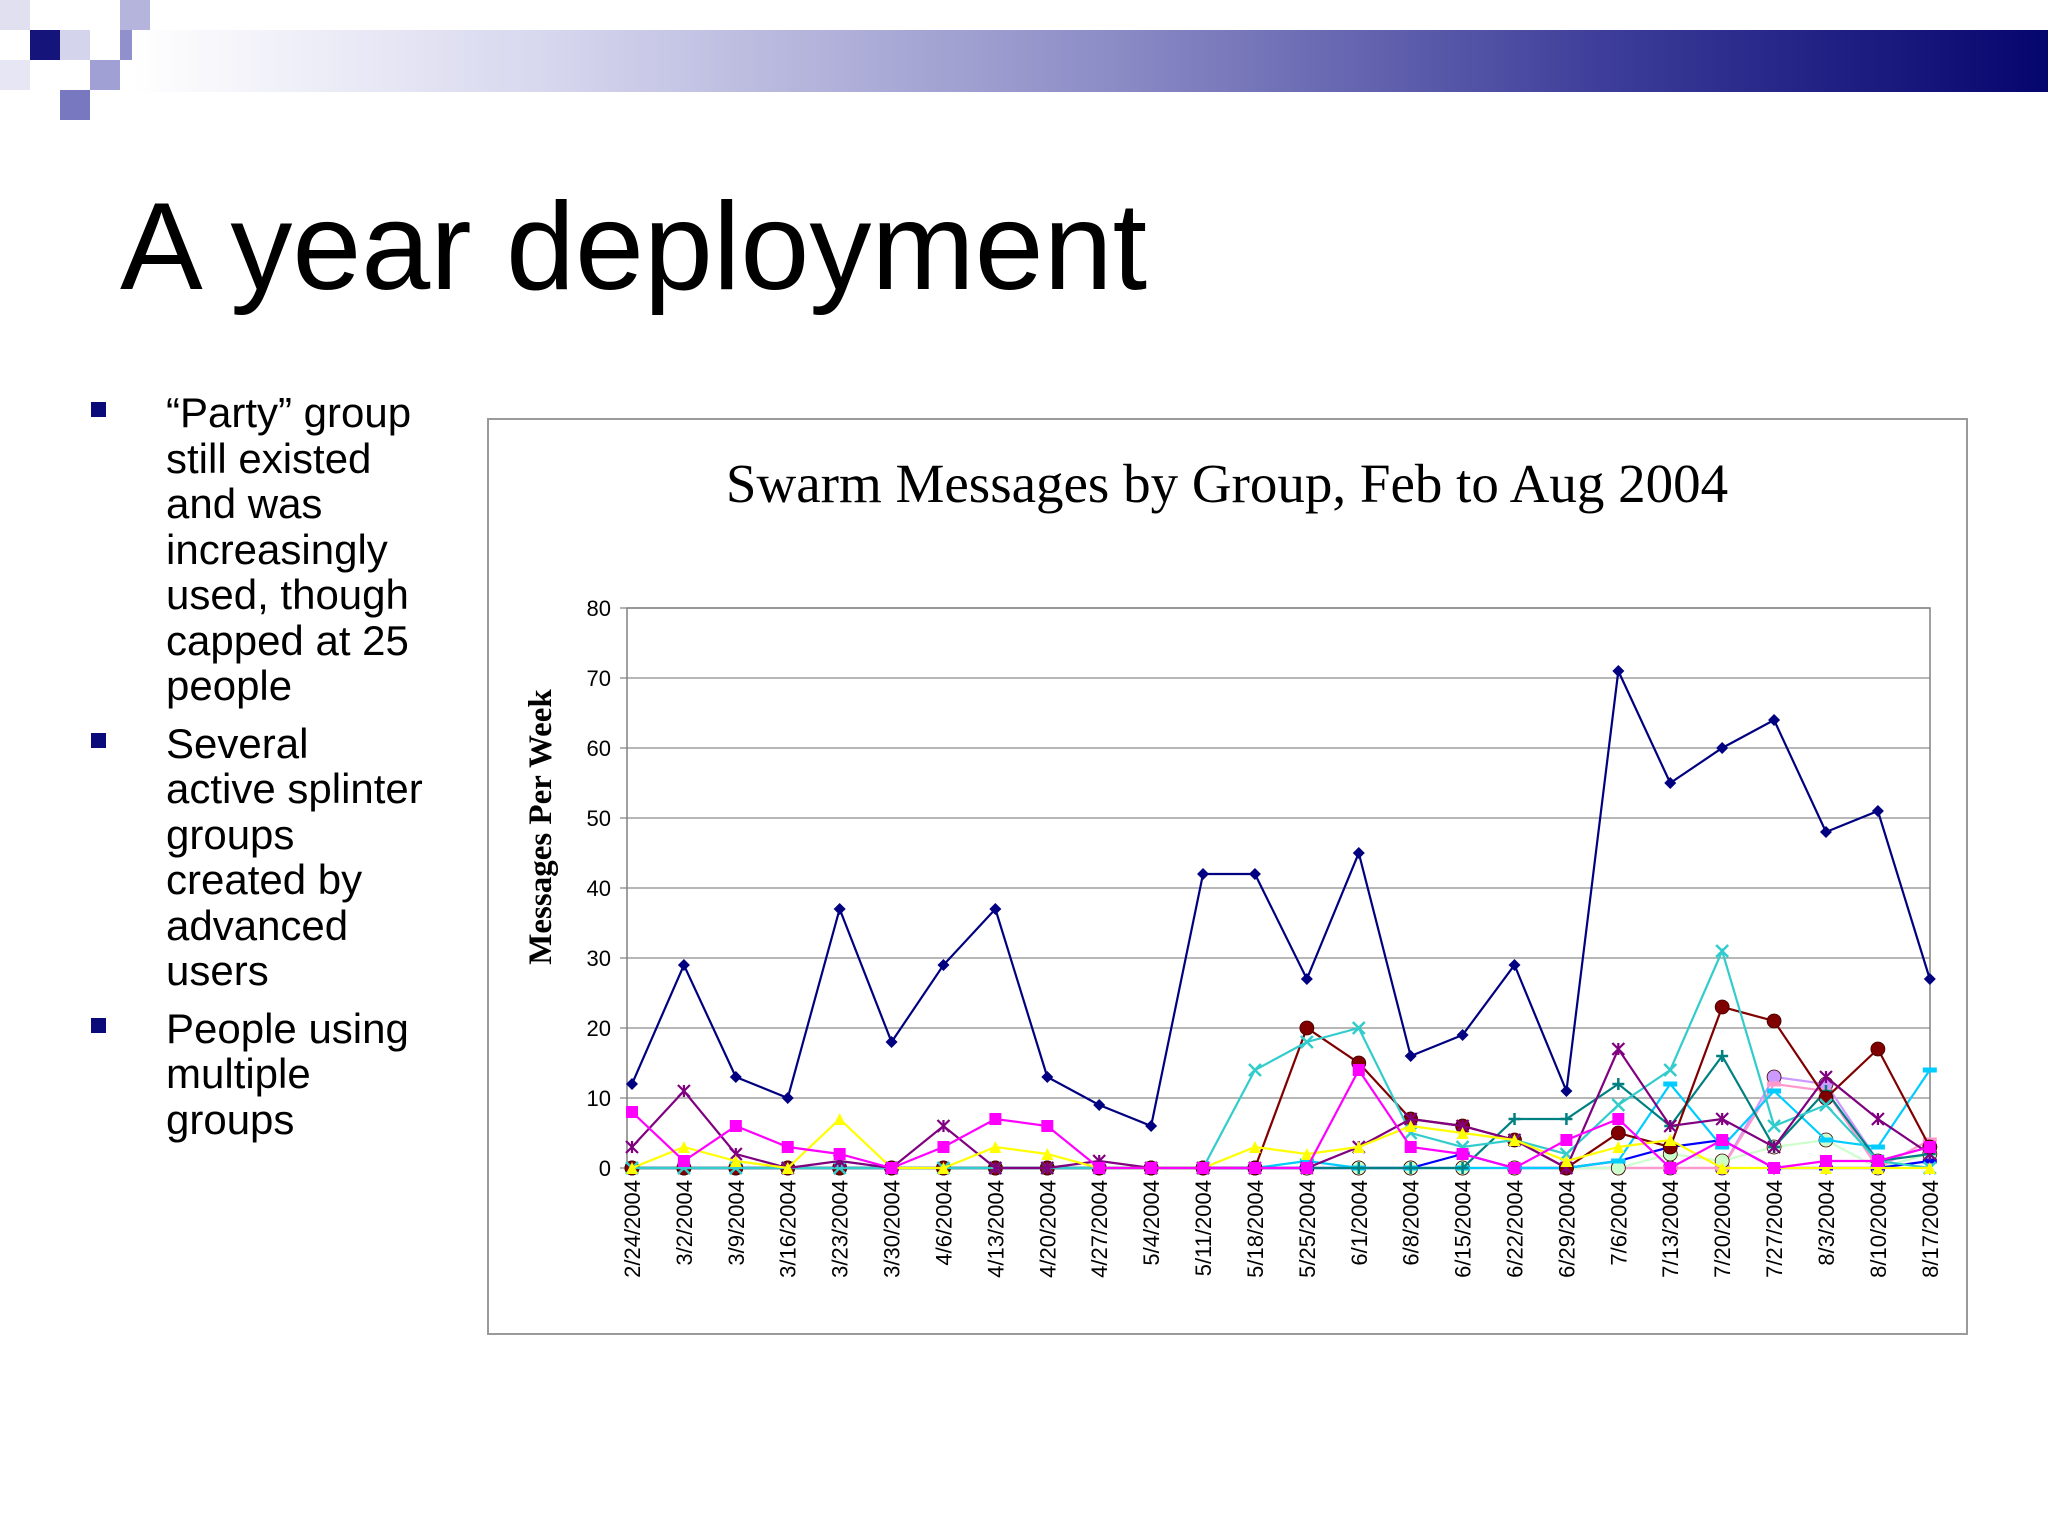 The height and width of the screenshot is (1536, 2048). Describe the element at coordinates (287, 1073) in the screenshot. I see `bullet-text: People using multiple groups` at that location.